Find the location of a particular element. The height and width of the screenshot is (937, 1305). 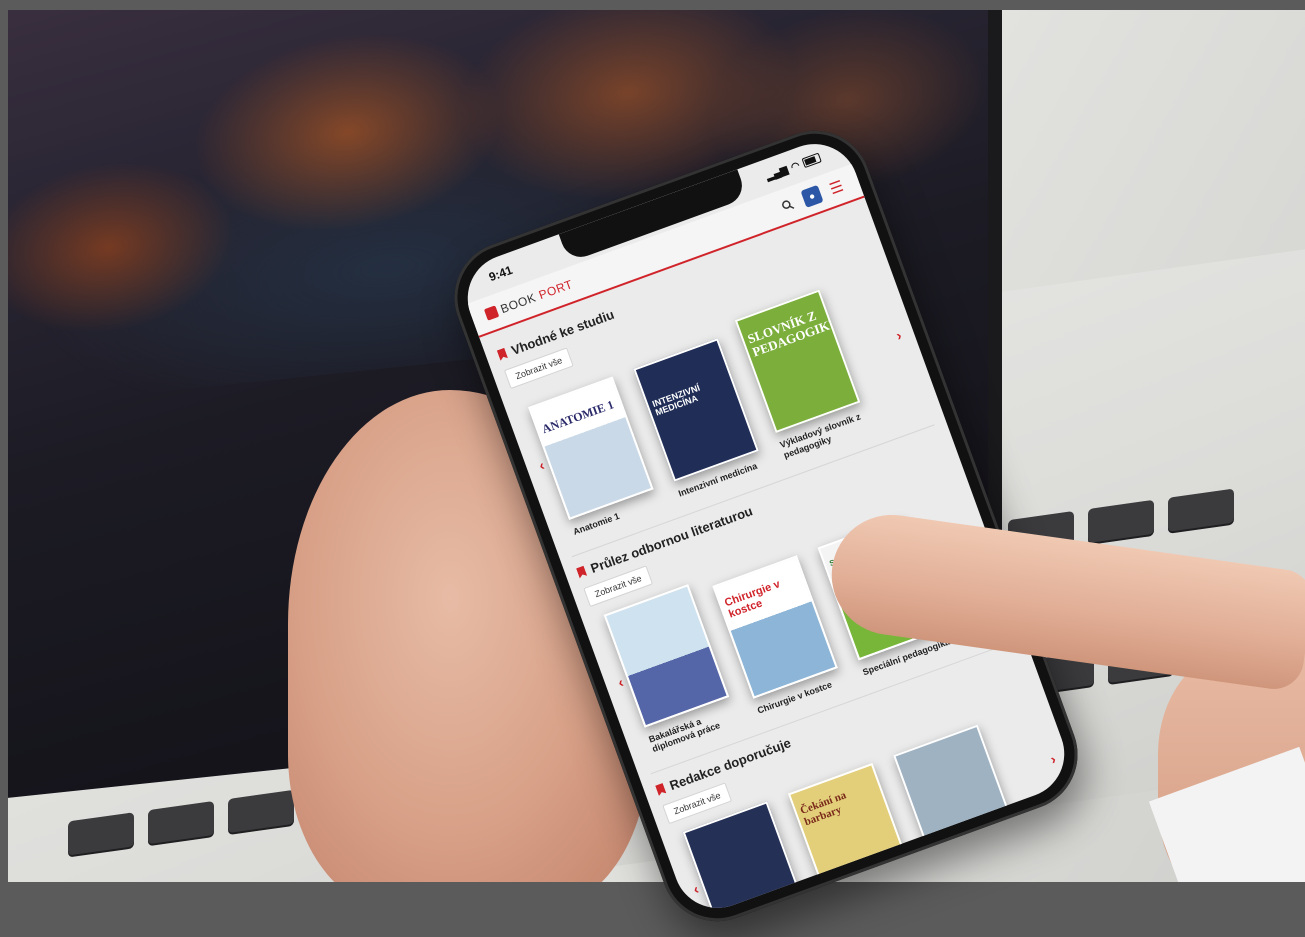

wifi-icon: ◠ is located at coordinates (795, 166).